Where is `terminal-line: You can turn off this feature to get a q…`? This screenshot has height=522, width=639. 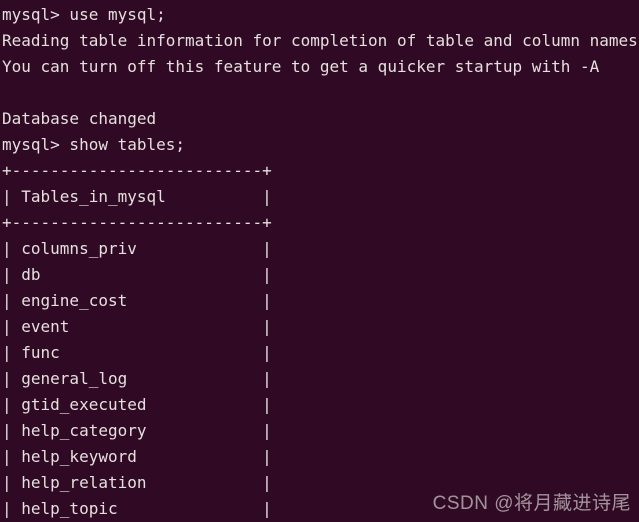
terminal-line: You can turn off this feature to get a q… is located at coordinates (301, 66).